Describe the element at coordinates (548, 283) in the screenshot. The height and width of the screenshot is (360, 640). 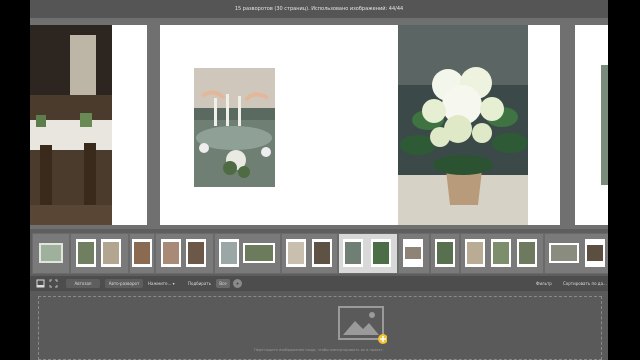
I see `filter-button: Фильтр` at that location.